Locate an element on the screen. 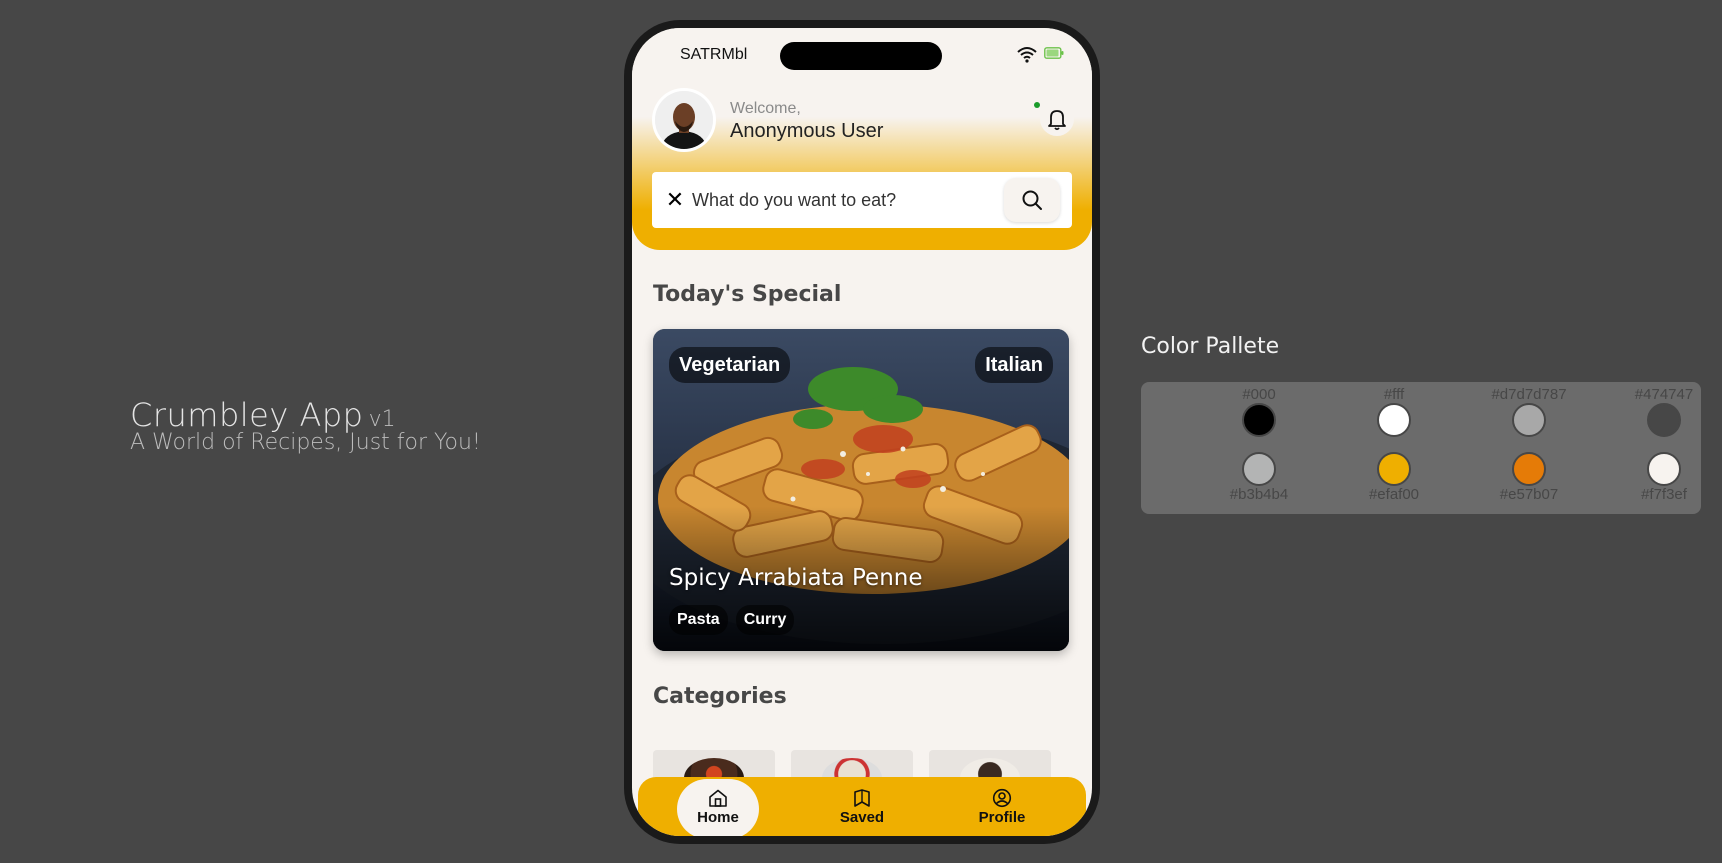 The image size is (1722, 863). nav-home-label: Home is located at coordinates (718, 817).